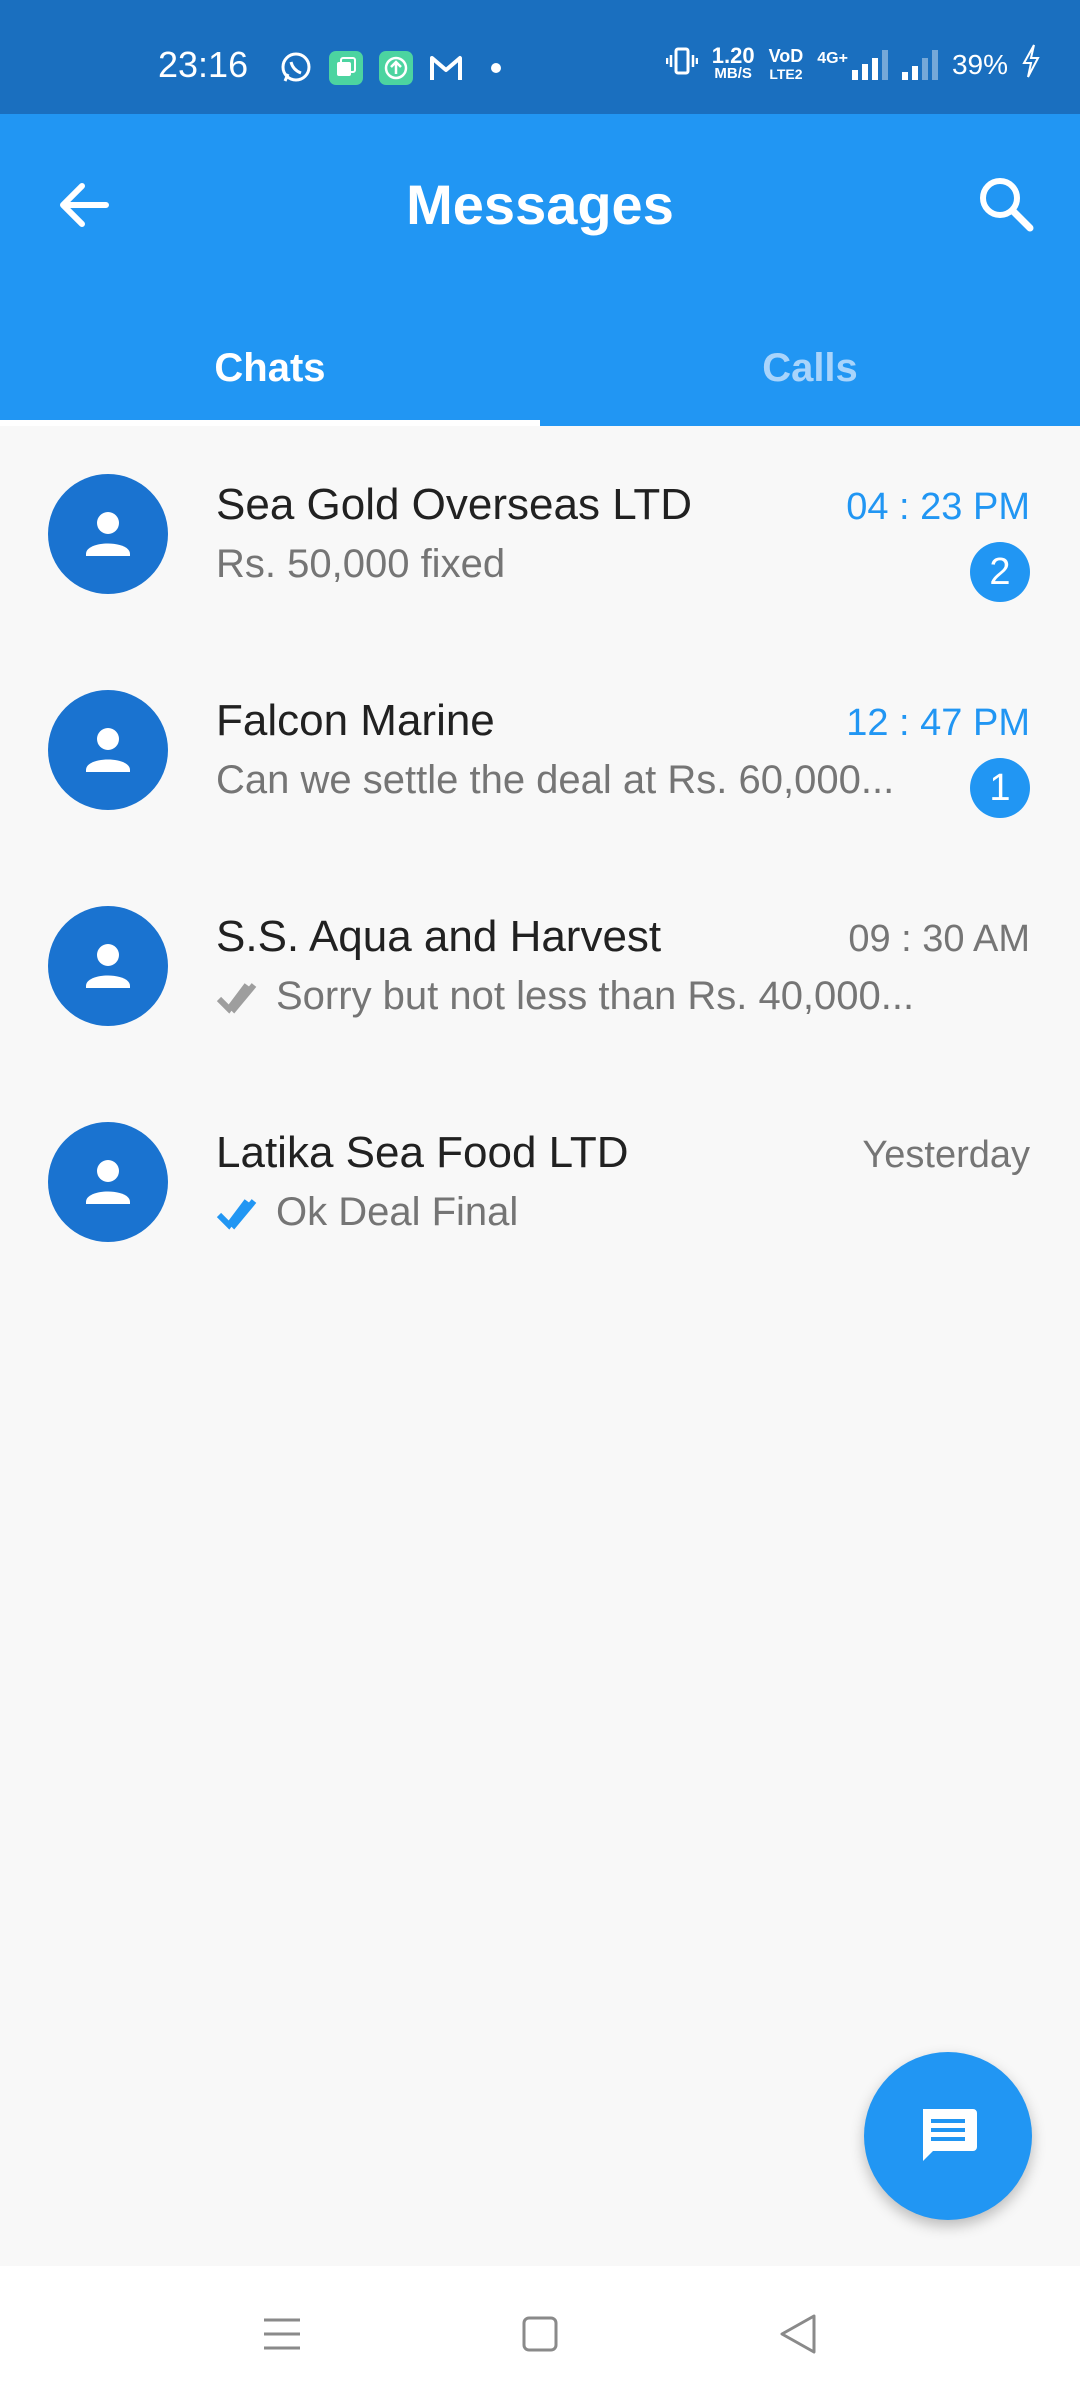  I want to click on chat-name: Sea Gold Overseas LTD, so click(454, 504).